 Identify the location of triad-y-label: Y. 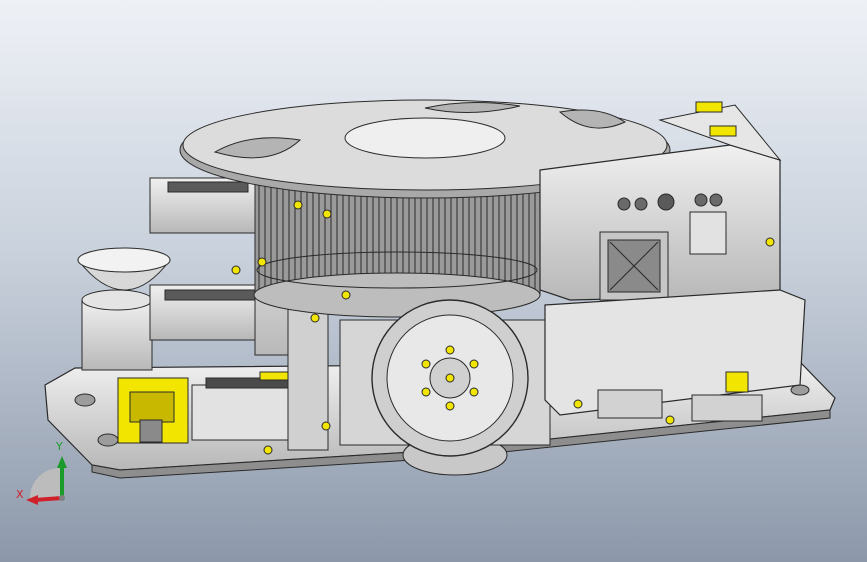
(59, 446).